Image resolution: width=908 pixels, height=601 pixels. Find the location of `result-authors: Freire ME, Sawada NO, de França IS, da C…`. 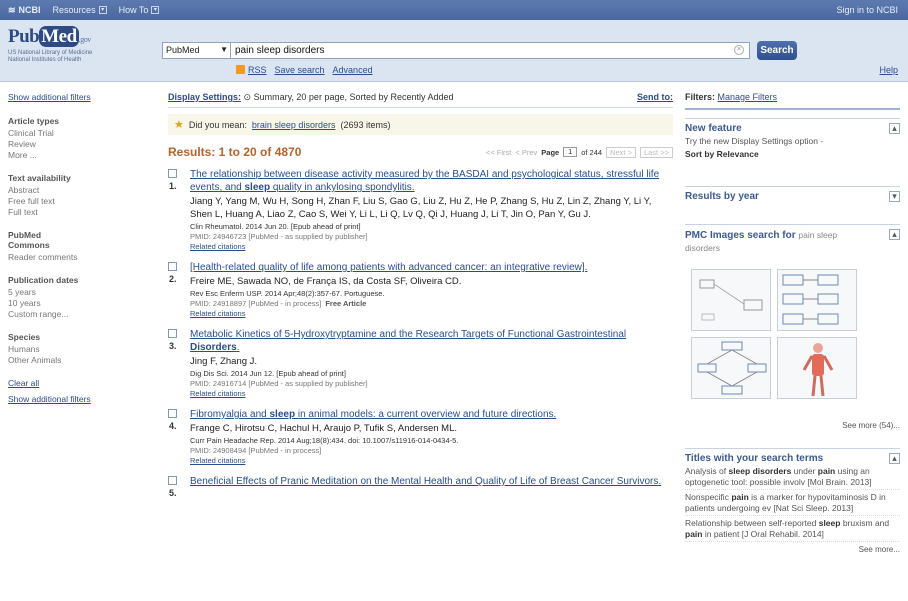

result-authors: Freire ME, Sawada NO, de França IS, da C… is located at coordinates (326, 281).